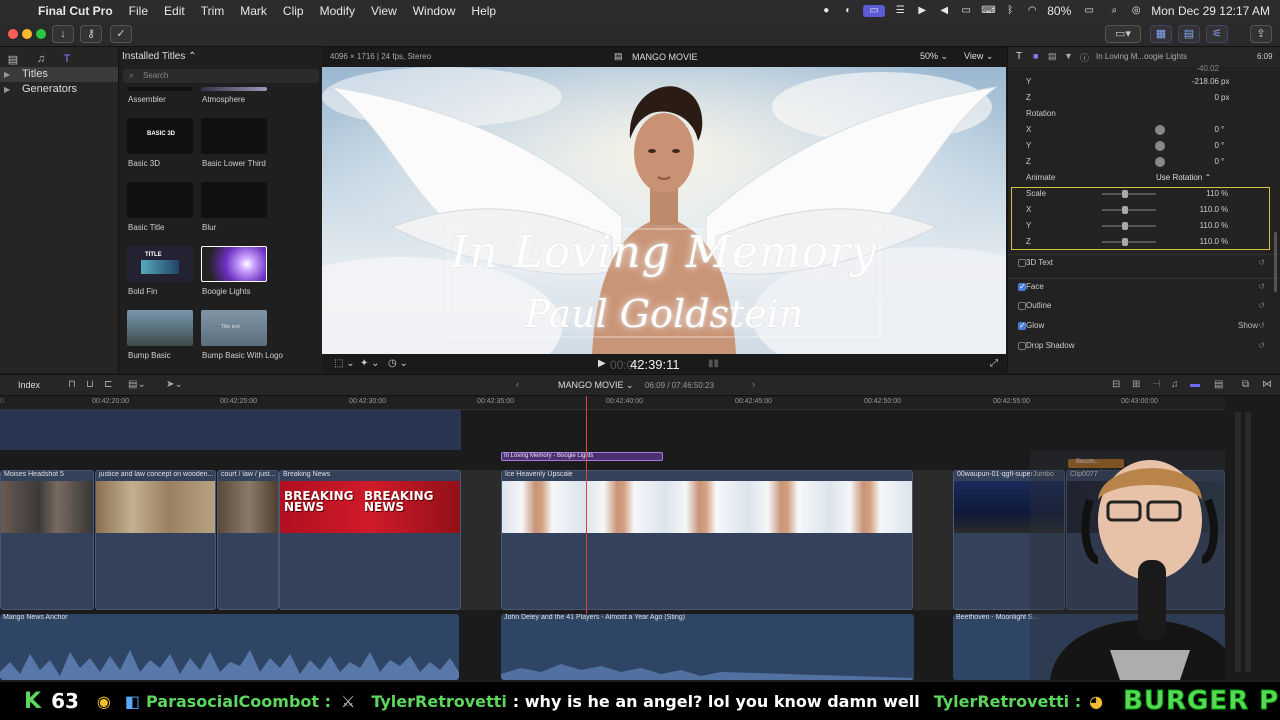  Describe the element at coordinates (1205, 82) in the screenshot. I see `row-value: -218.06` at that location.